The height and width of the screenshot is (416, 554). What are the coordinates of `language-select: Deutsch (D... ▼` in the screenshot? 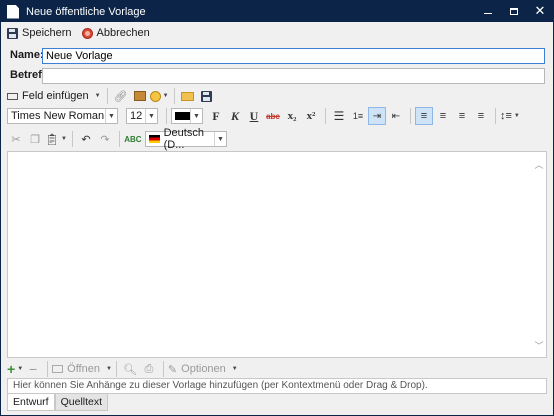 It's located at (185, 139).